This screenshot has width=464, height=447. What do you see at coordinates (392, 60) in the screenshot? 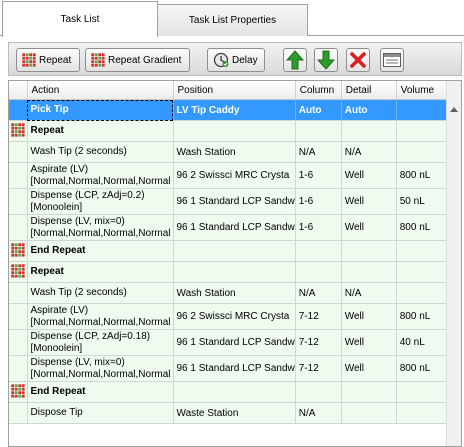
I see `properties-button` at bounding box center [392, 60].